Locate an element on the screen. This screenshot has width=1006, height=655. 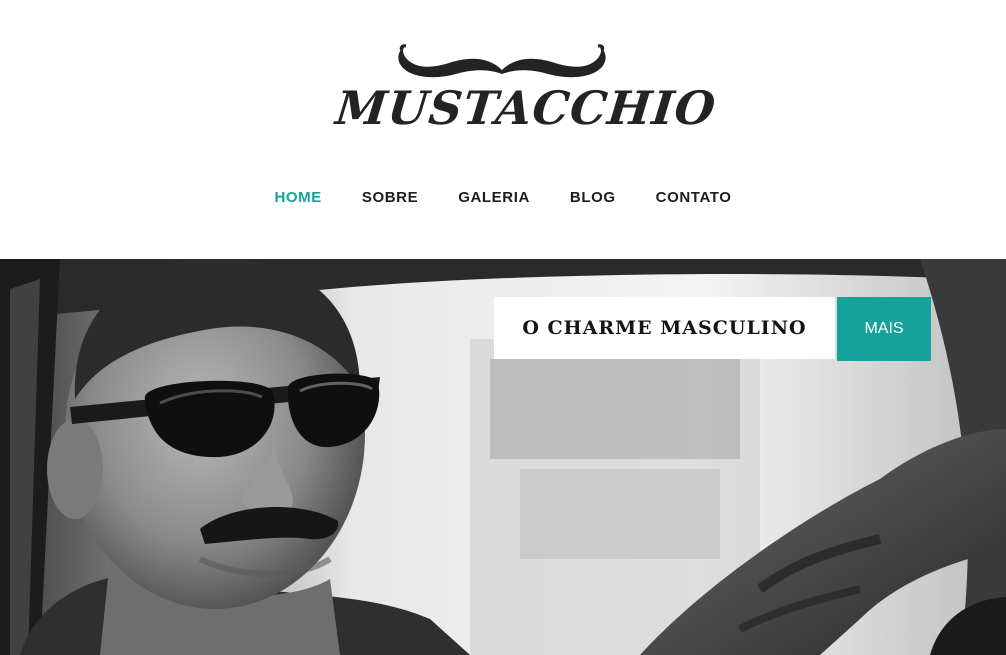
main-nav: HOME SOBRE GALERIA BLOG CONTATO is located at coordinates (503, 198).